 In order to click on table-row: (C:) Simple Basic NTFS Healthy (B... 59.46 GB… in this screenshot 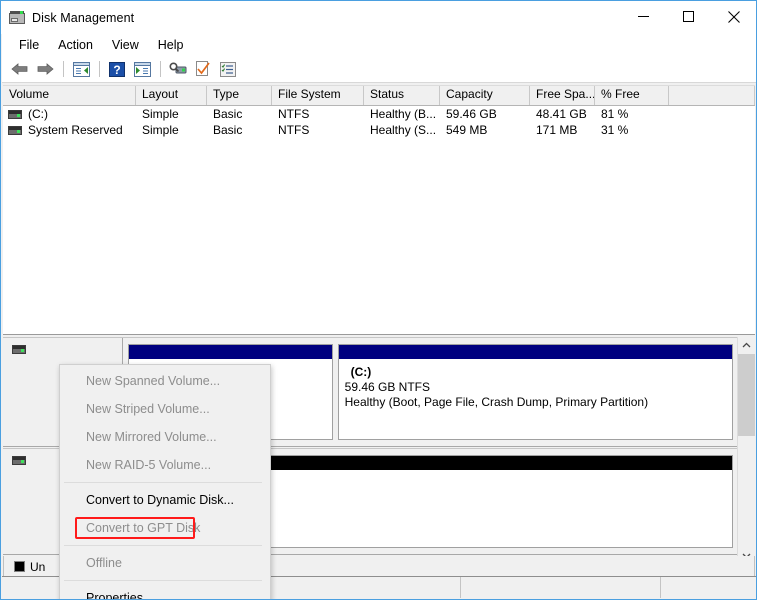, I will do `click(379, 114)`.